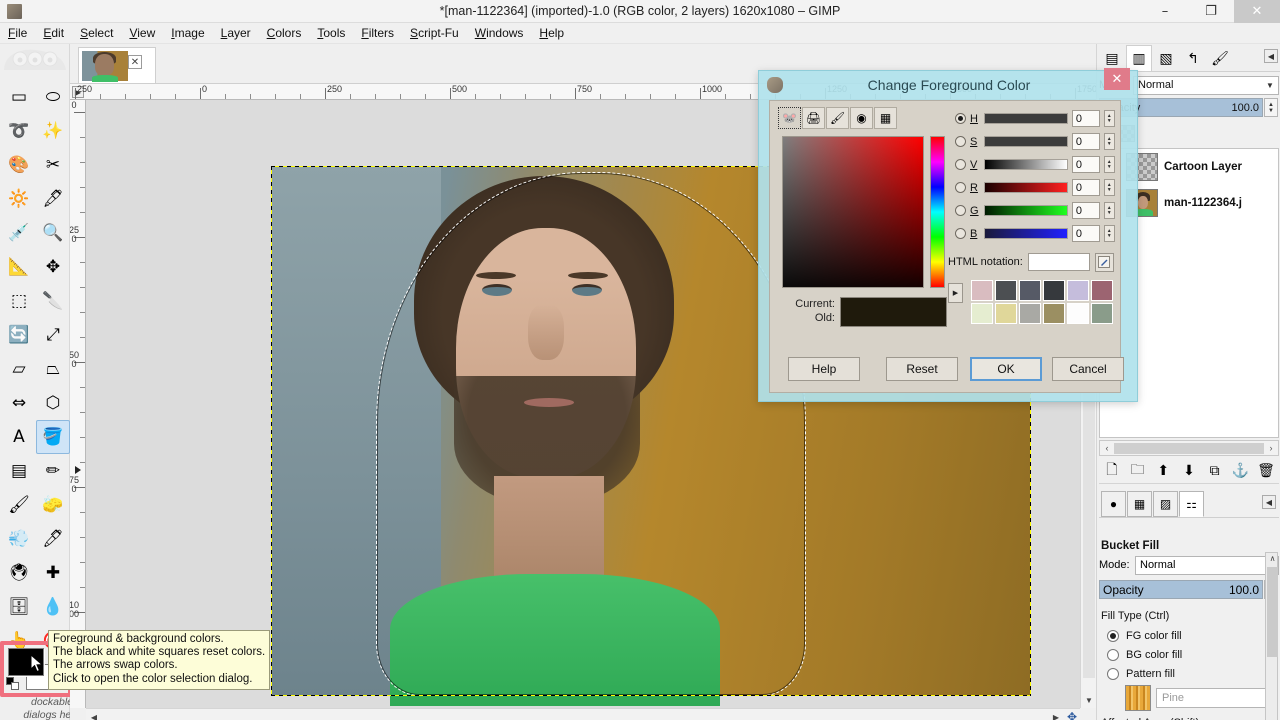 Image resolution: width=1280 pixels, height=720 pixels. Describe the element at coordinates (955, 293) in the screenshot. I see `palette-expander-icon: ▶` at that location.